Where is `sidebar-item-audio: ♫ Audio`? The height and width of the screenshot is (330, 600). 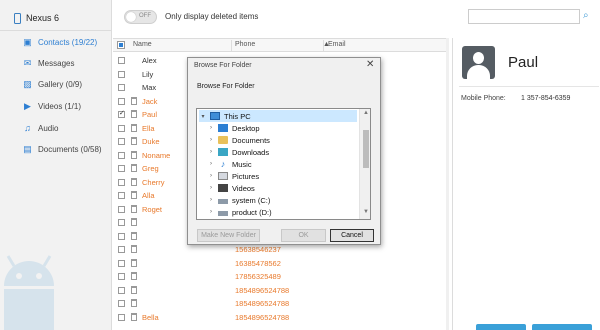 sidebar-item-audio: ♫ Audio is located at coordinates (40, 128).